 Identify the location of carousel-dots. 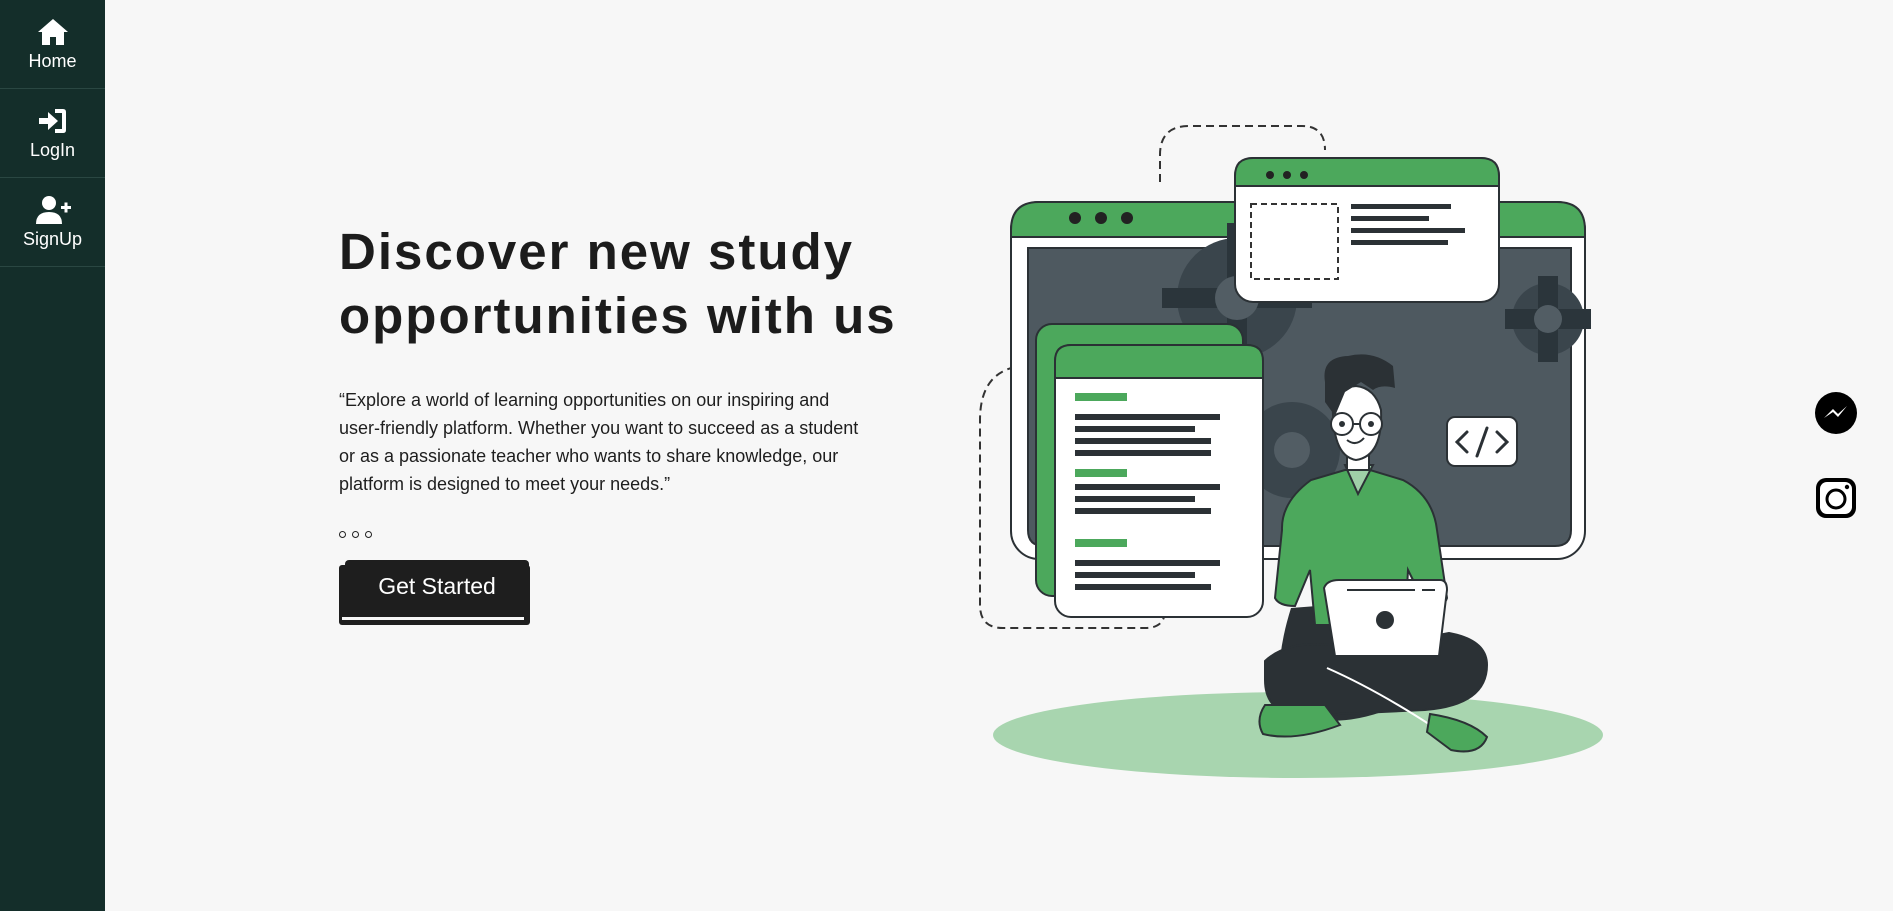
(355, 534).